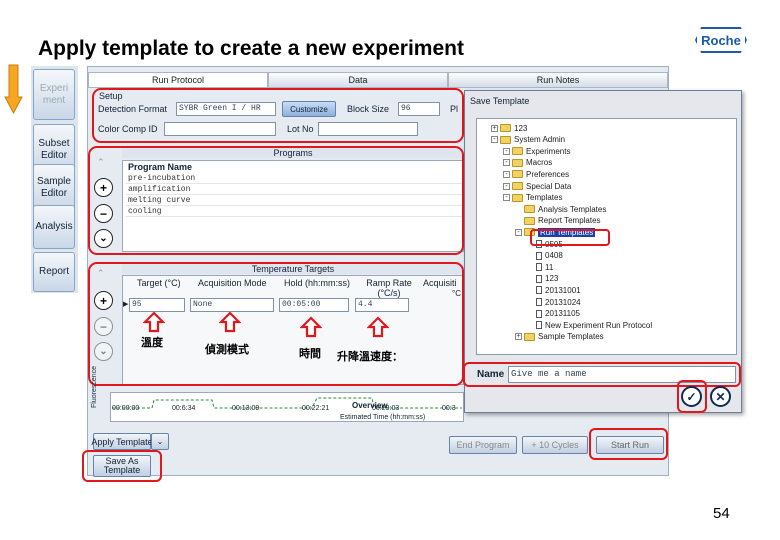 This screenshot has height=540, width=780. I want to click on chevron-down-icon: ⌄, so click(160, 441).